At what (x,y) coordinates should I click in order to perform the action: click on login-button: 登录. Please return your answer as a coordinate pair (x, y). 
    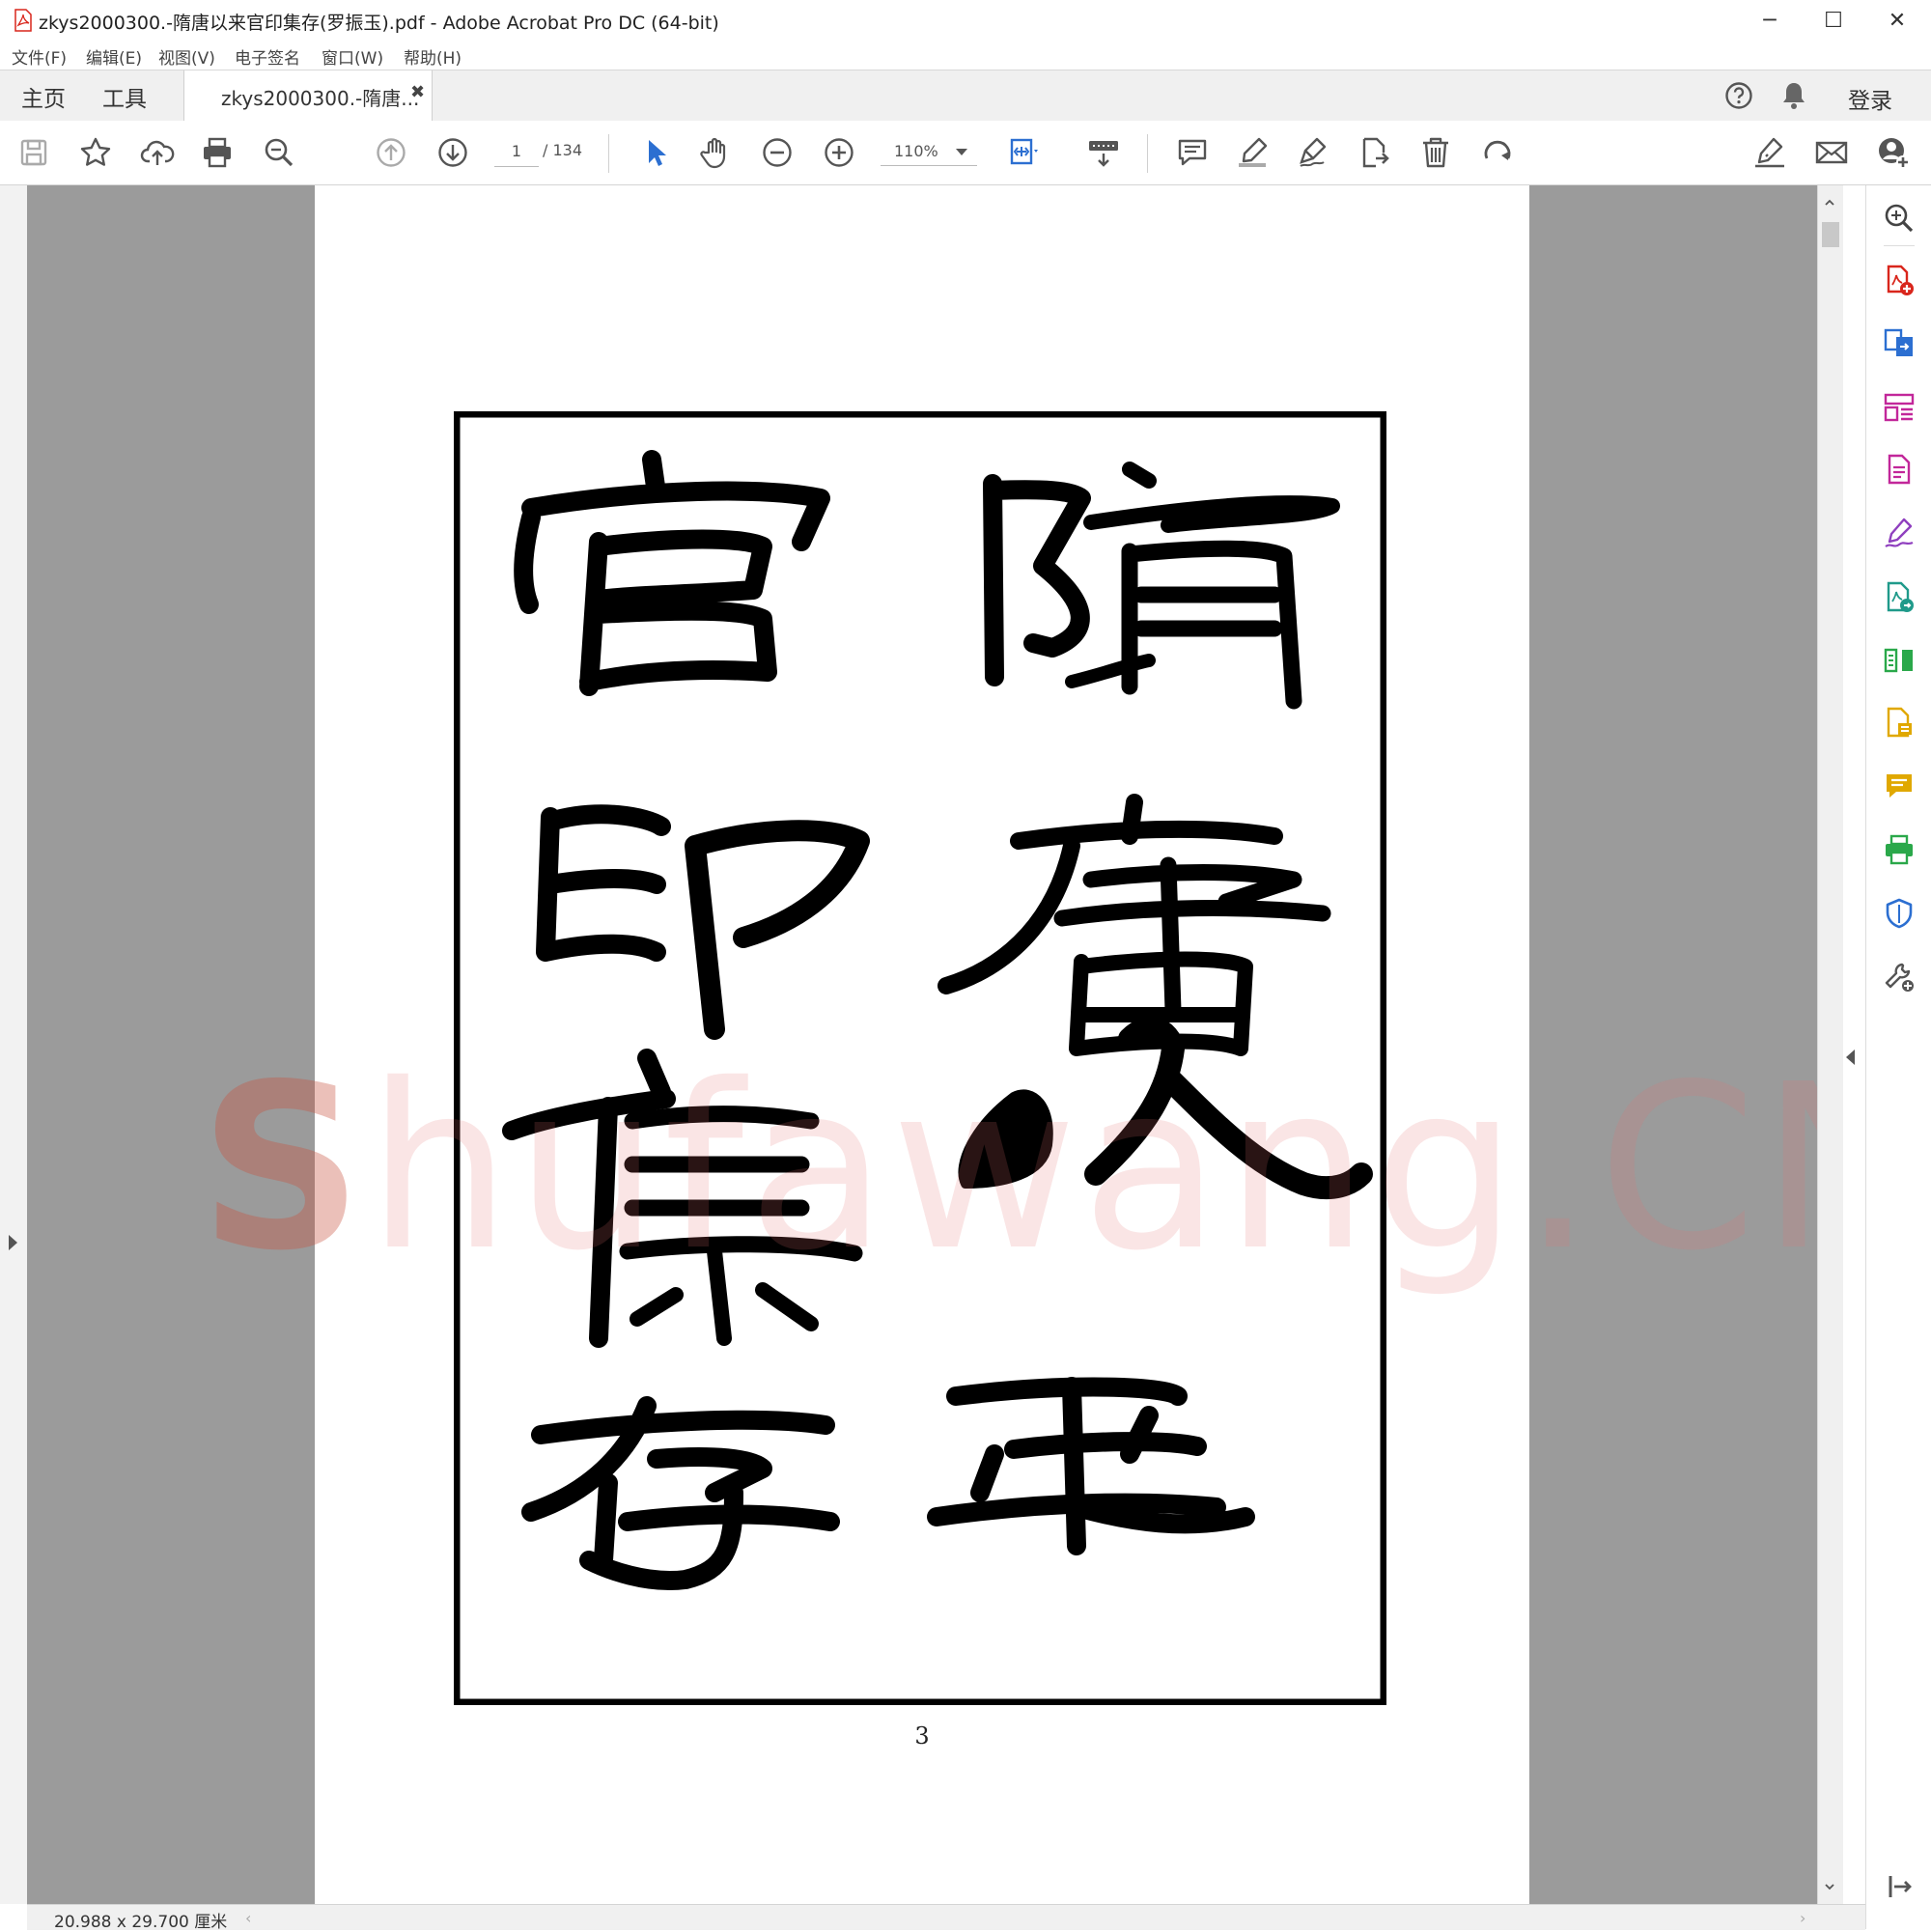
    Looking at the image, I should click on (1870, 99).